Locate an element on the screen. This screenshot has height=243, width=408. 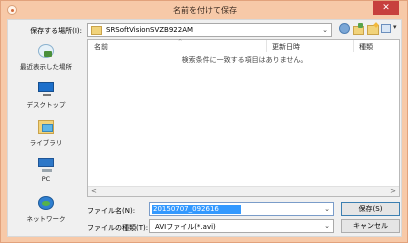
place-label: ライブラリ is located at coordinates (46, 143).